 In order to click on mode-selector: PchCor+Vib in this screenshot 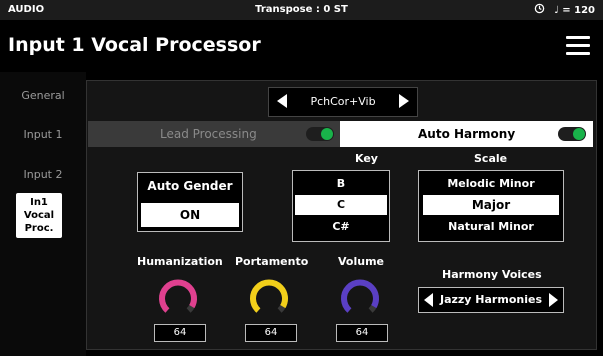, I will do `click(343, 102)`.